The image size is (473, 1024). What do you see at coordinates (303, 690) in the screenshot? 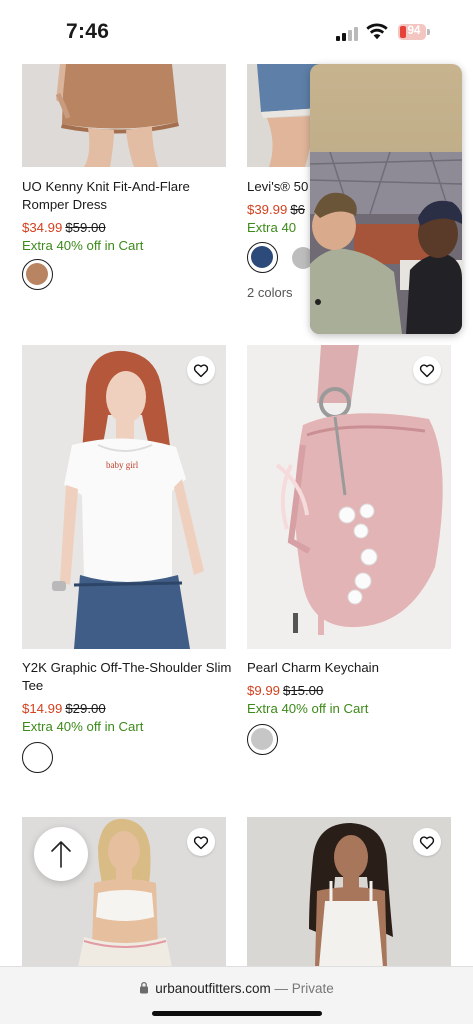
I see `original-price: $15.00` at bounding box center [303, 690].